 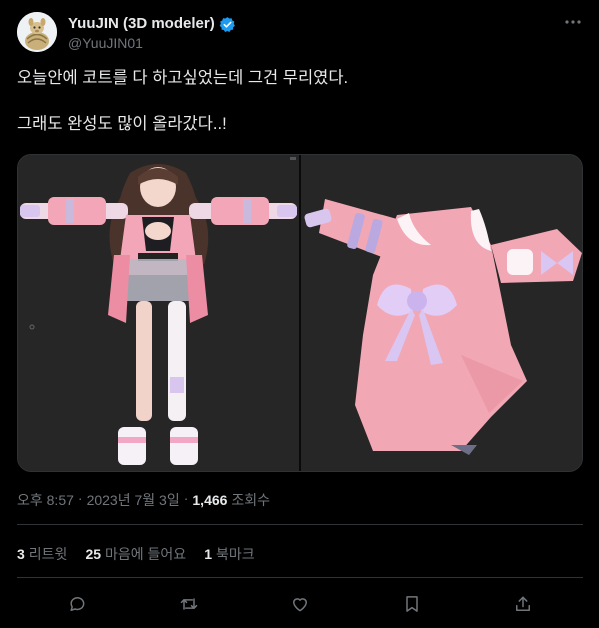 What do you see at coordinates (48, 554) in the screenshot?
I see `retweets-label: 리트윗` at bounding box center [48, 554].